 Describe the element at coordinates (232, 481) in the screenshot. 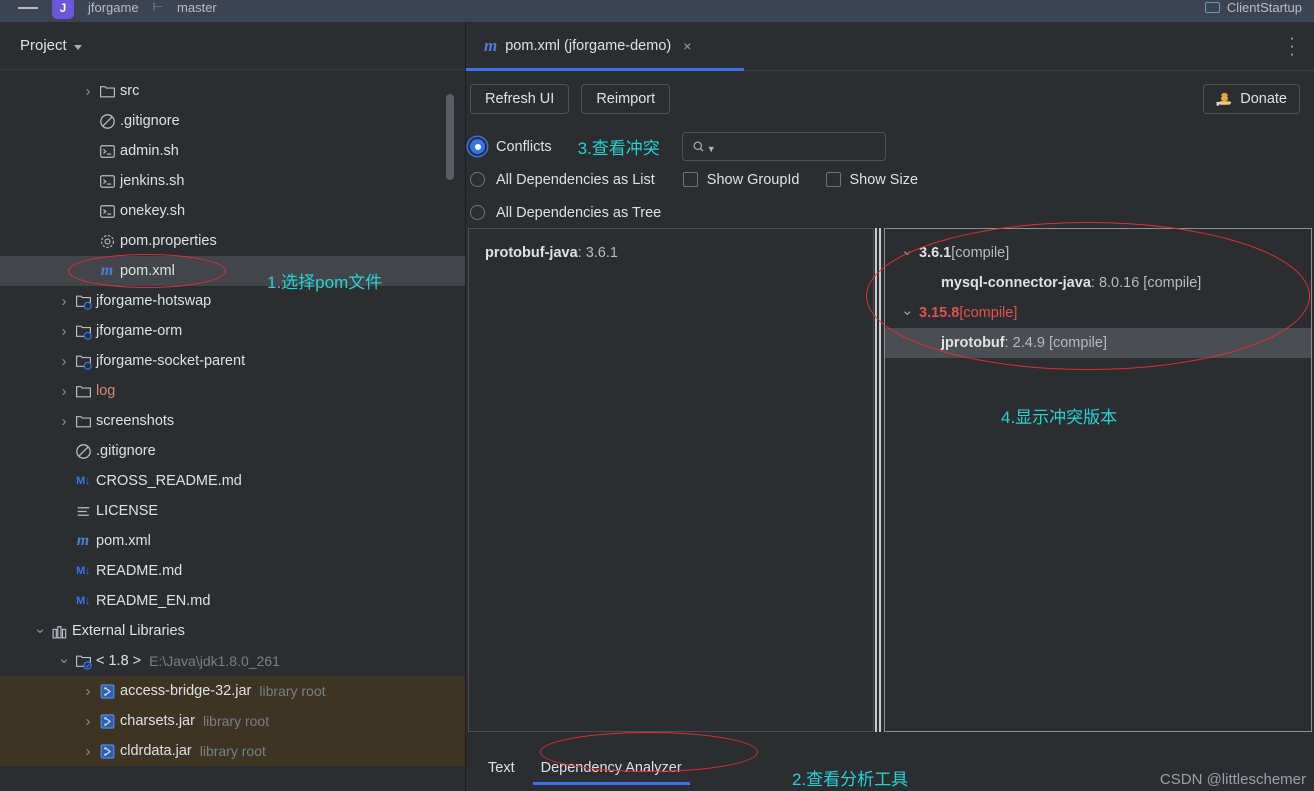

I see `tree-row: ›M↓CROSS_README.md` at that location.